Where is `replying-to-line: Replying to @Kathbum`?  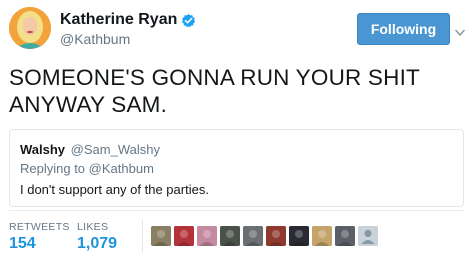 replying-to-line: Replying to @Kathbum is located at coordinates (87, 168).